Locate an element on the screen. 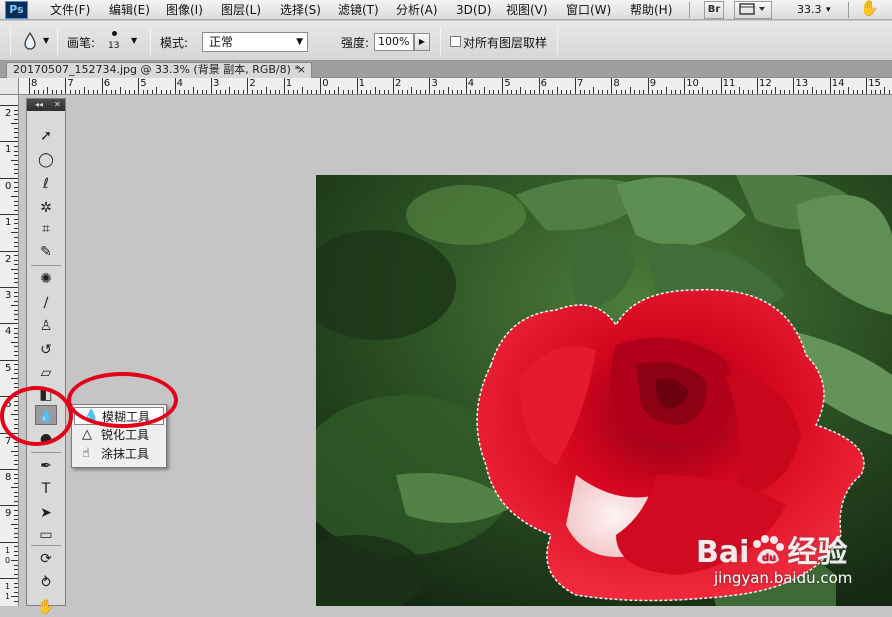  path-selection-tool: ➤ is located at coordinates (46, 513).